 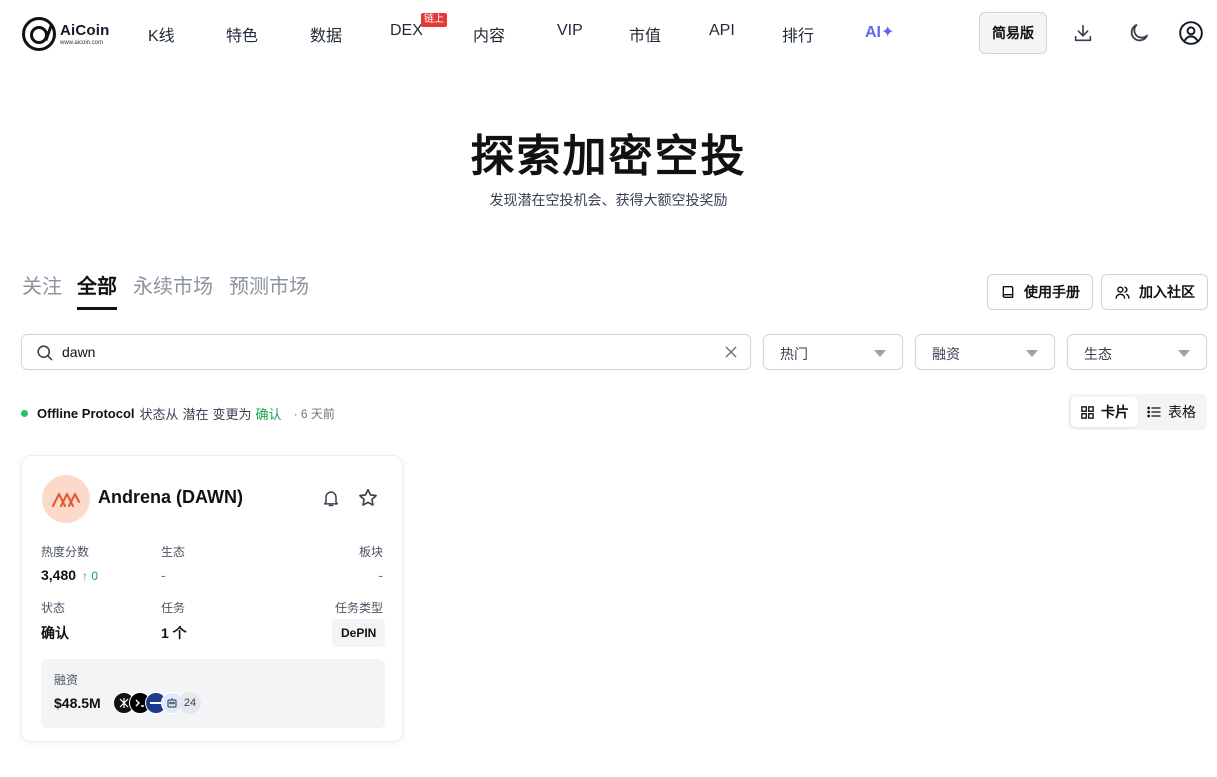 What do you see at coordinates (90, 576) in the screenshot?
I see `heat-score-change: ↑ 0` at bounding box center [90, 576].